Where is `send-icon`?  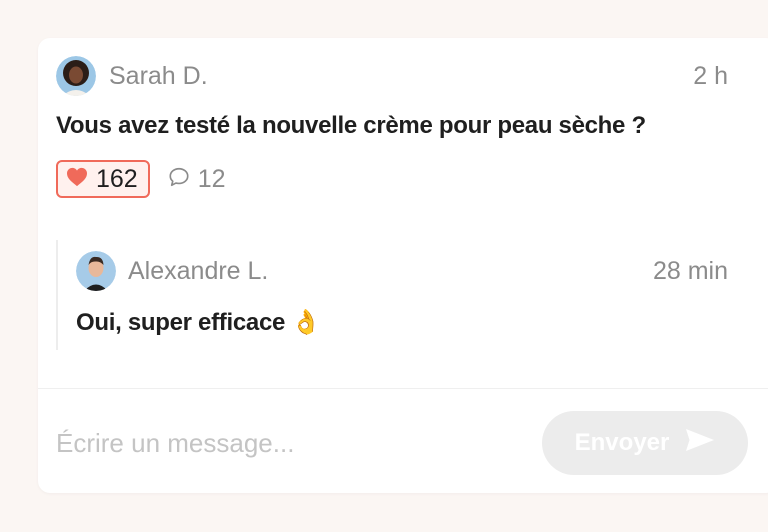 send-icon is located at coordinates (700, 443).